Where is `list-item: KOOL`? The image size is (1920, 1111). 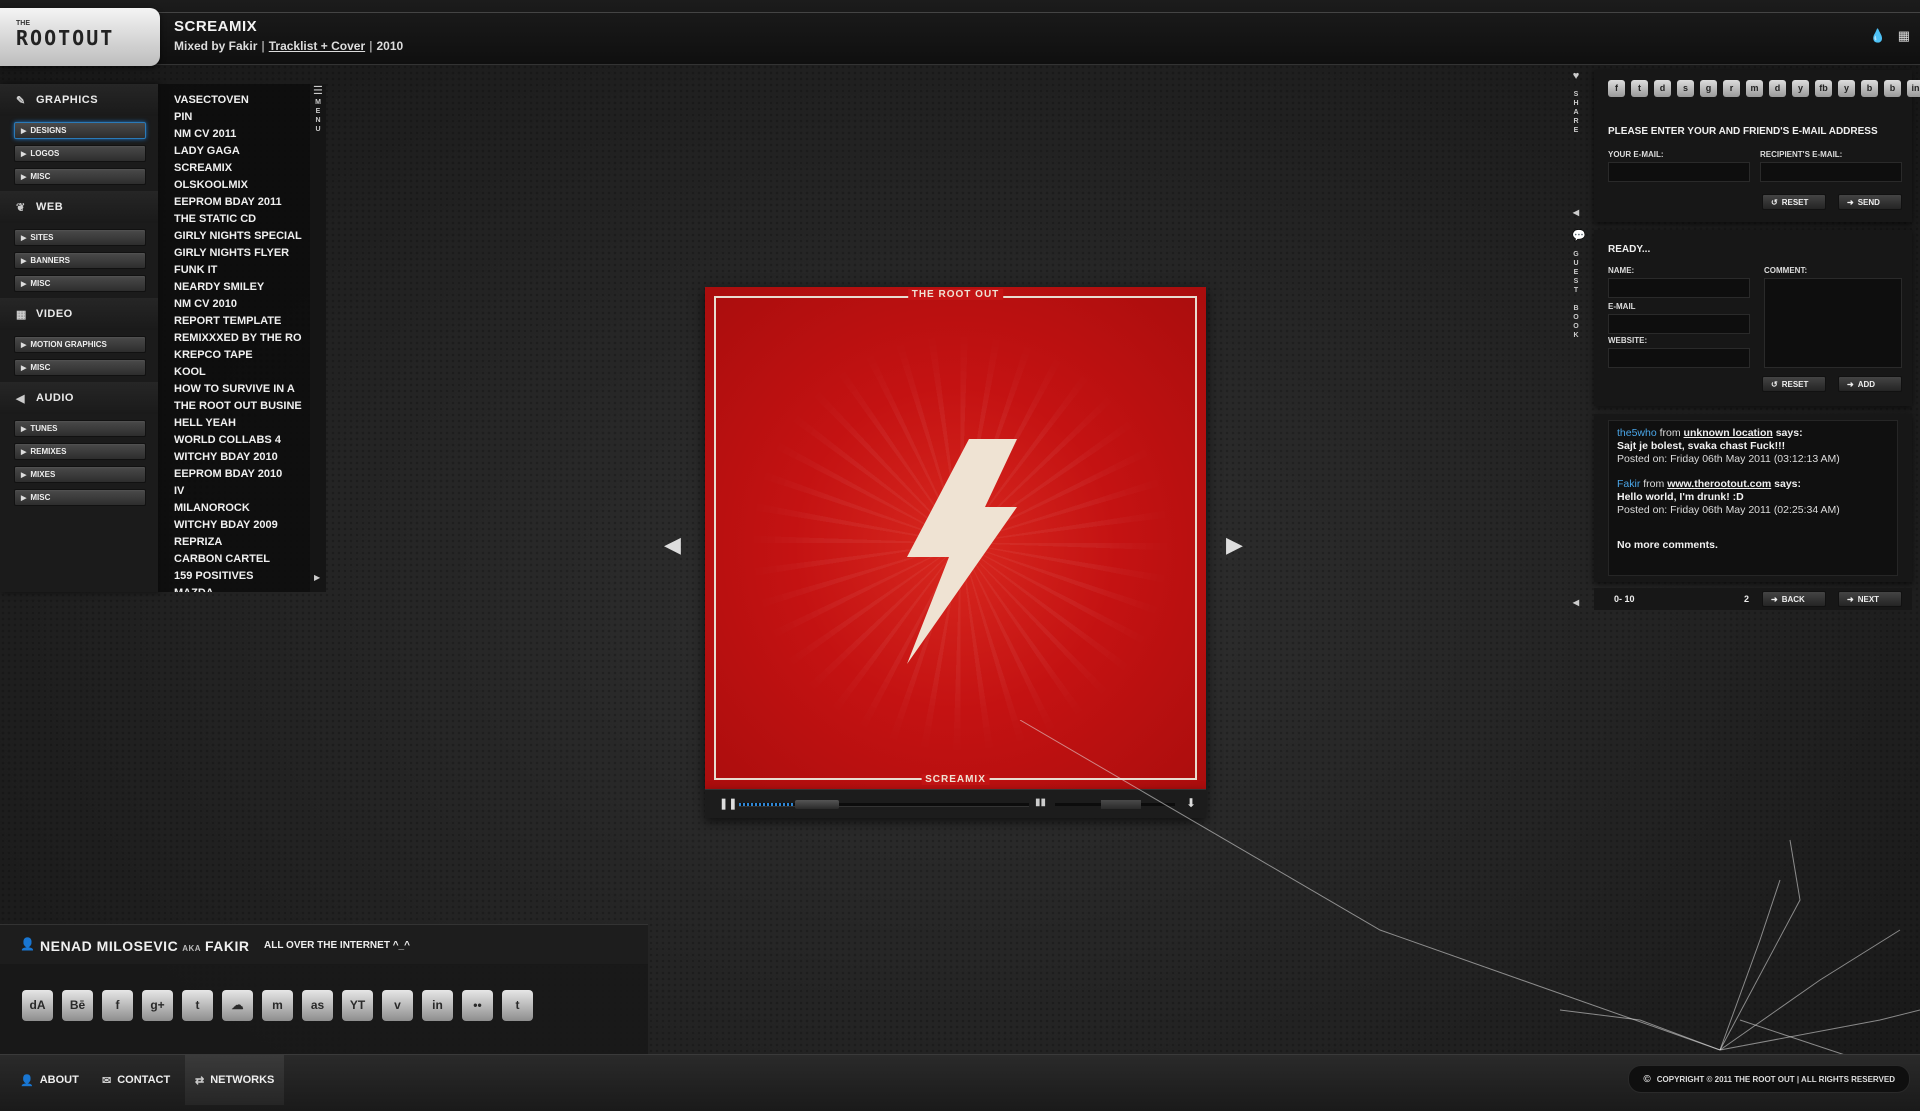
list-item: KOOL is located at coordinates (239, 372).